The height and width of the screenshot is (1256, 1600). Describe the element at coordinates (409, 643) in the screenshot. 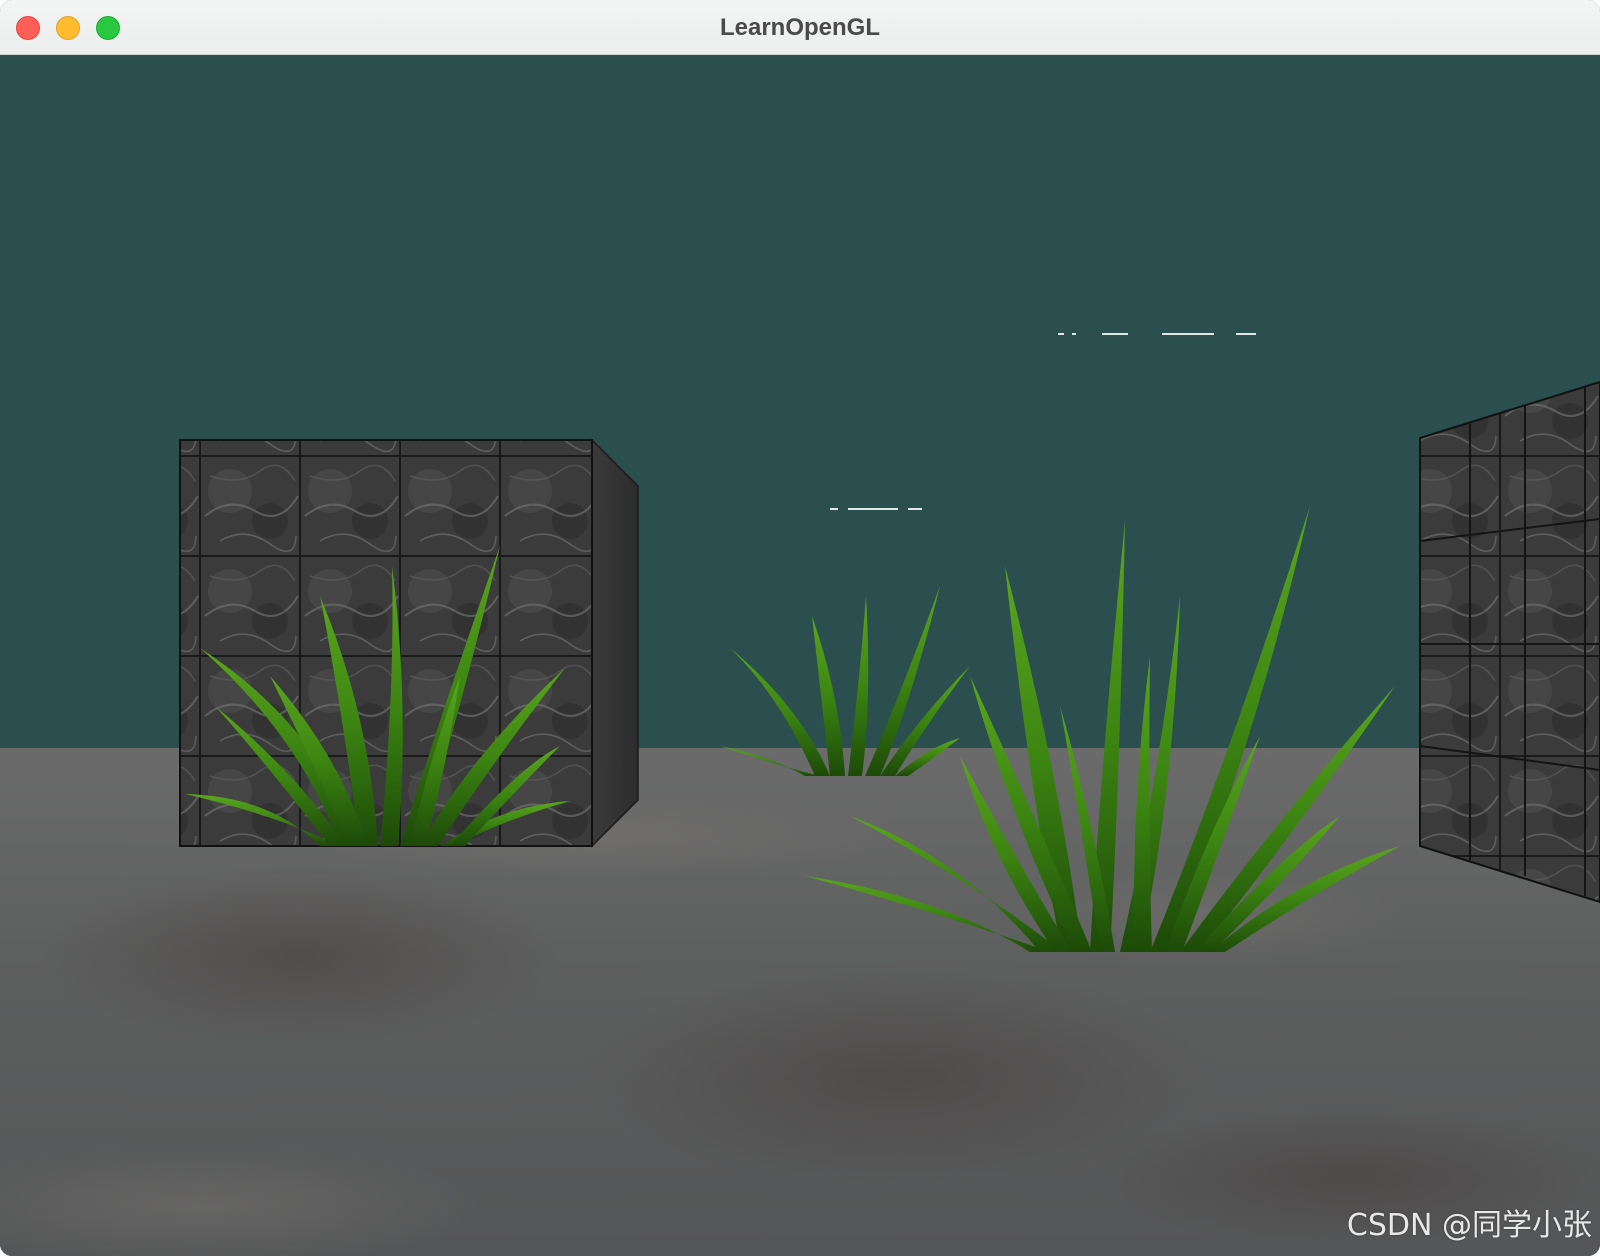

I see `left-cube` at that location.